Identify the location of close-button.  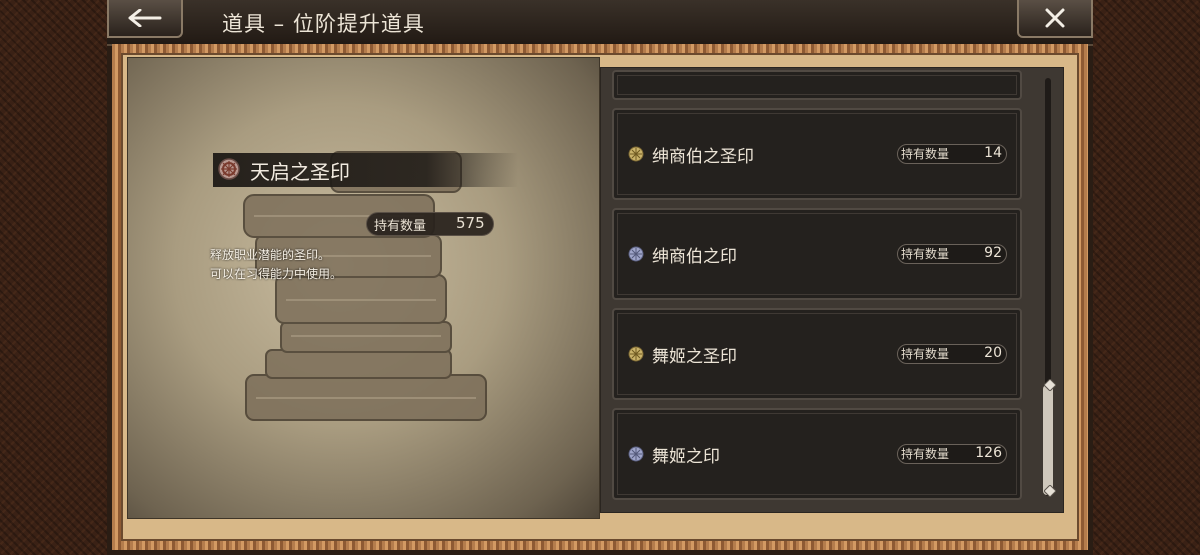
(1055, 19).